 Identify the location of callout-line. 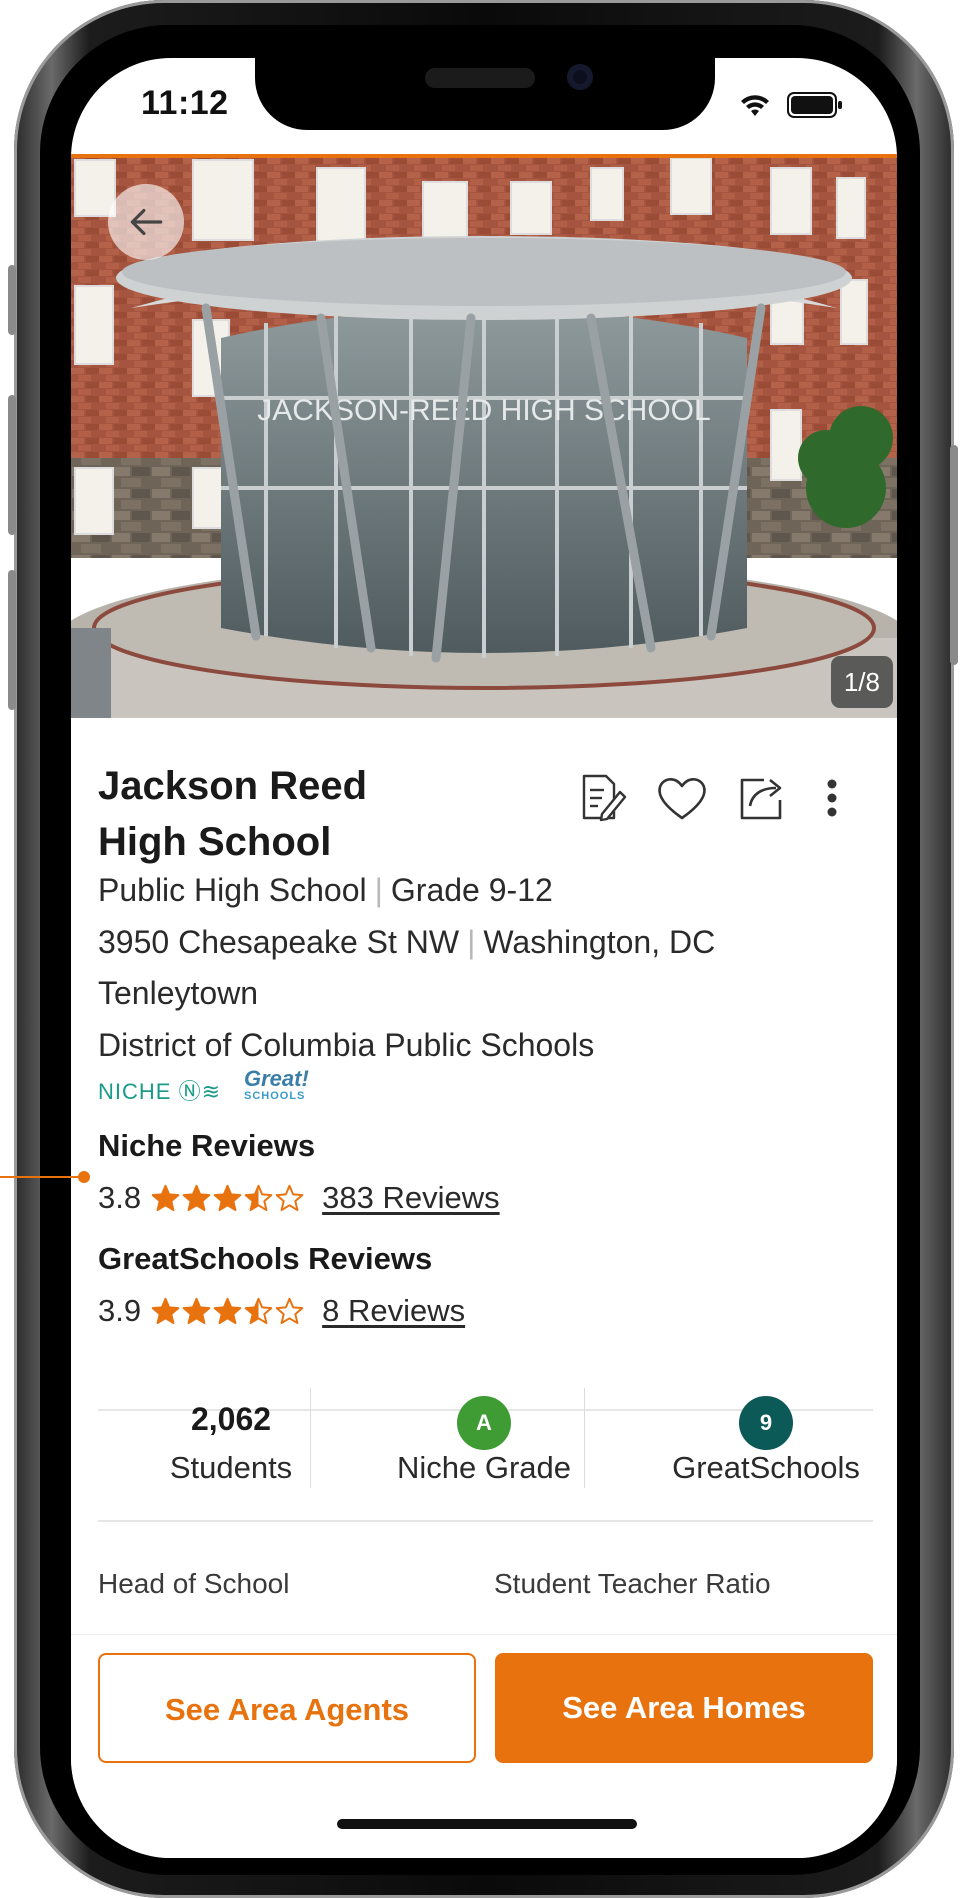
(42, 1177).